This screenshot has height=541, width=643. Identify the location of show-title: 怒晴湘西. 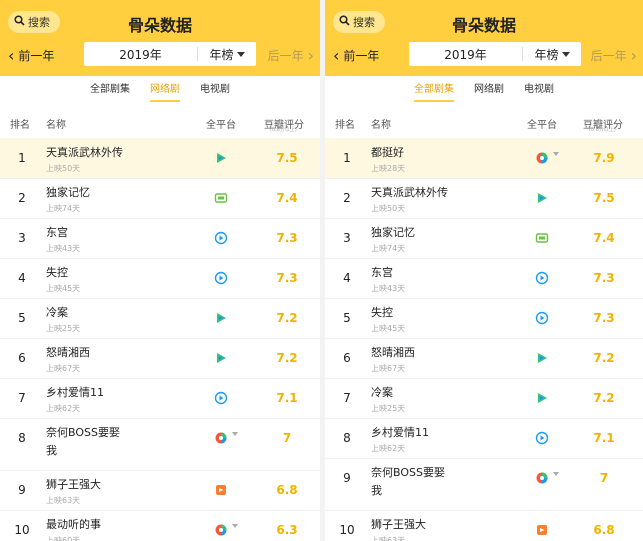
(68, 352).